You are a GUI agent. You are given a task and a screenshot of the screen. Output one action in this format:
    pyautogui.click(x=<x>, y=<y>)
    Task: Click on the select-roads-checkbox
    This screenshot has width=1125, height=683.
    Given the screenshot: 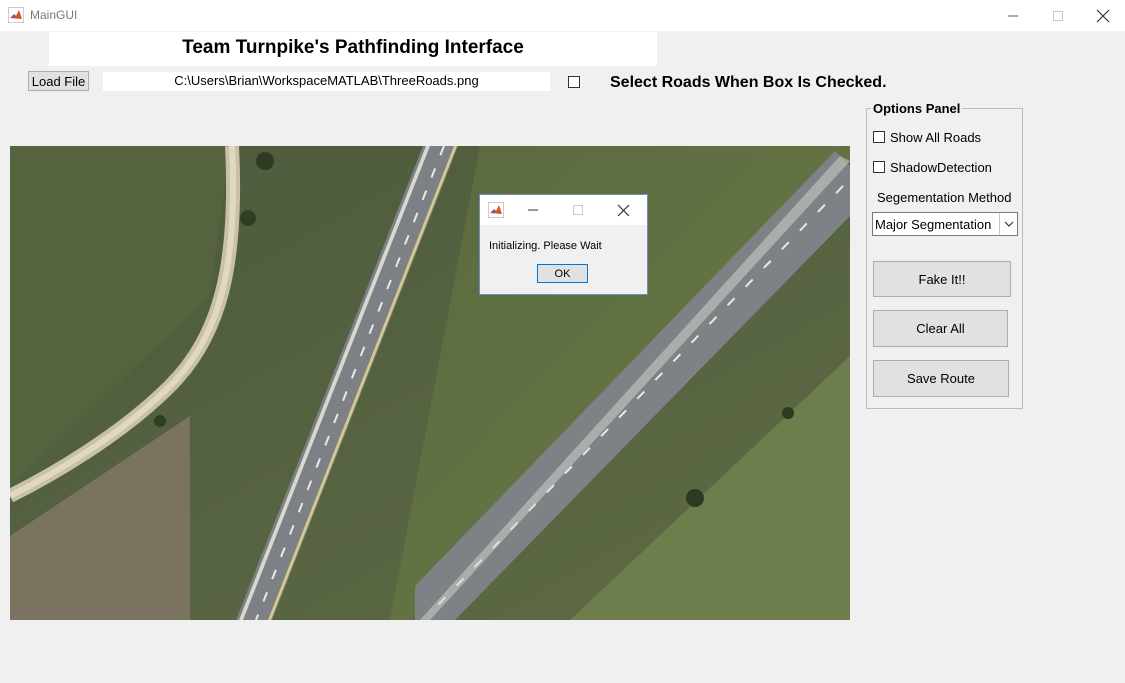 What is the action you would take?
    pyautogui.click(x=574, y=82)
    